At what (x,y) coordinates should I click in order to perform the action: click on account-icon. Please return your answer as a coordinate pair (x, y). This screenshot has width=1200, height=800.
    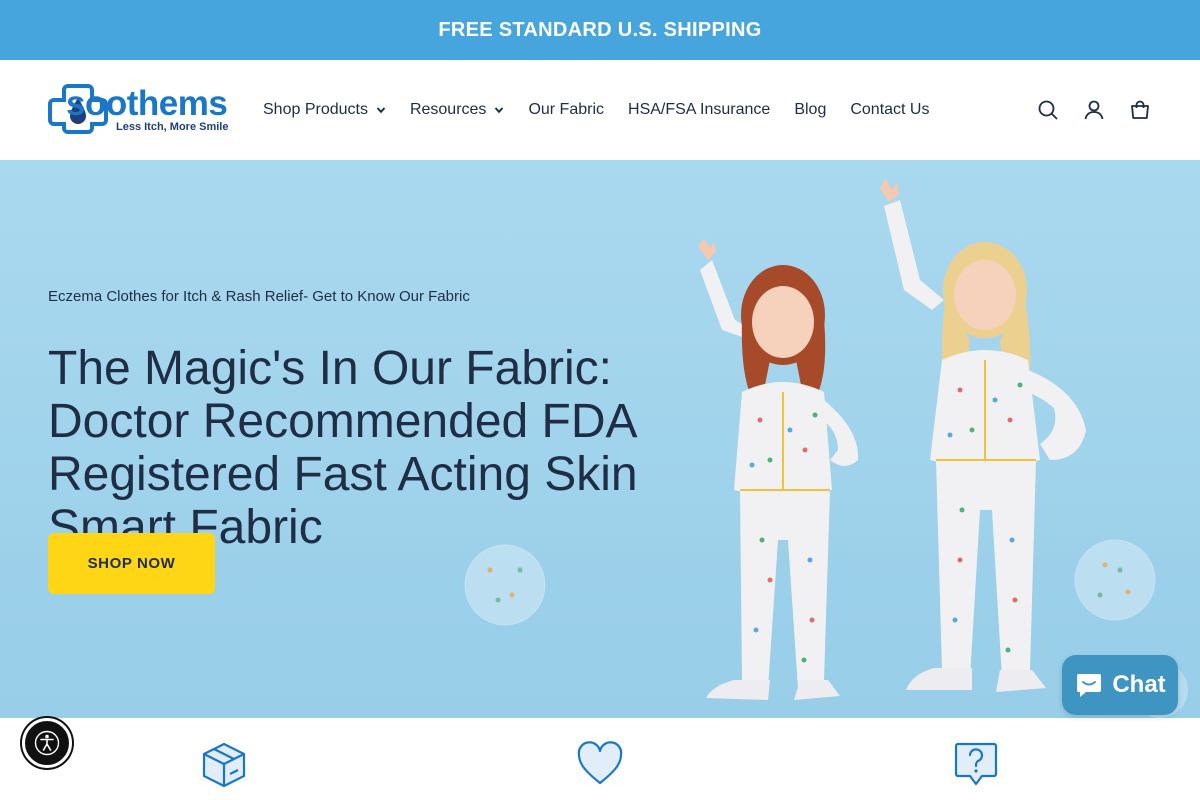
    Looking at the image, I should click on (1094, 110).